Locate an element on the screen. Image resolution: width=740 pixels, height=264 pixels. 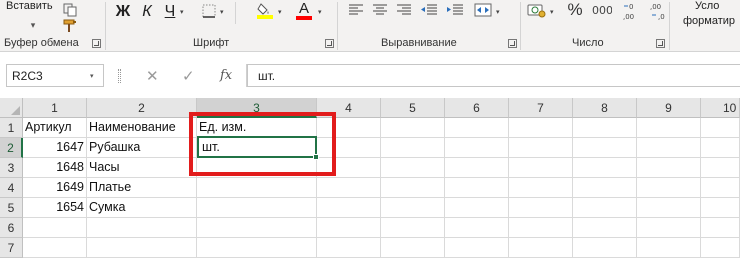
insert-function-button: fx is located at coordinates (226, 75).